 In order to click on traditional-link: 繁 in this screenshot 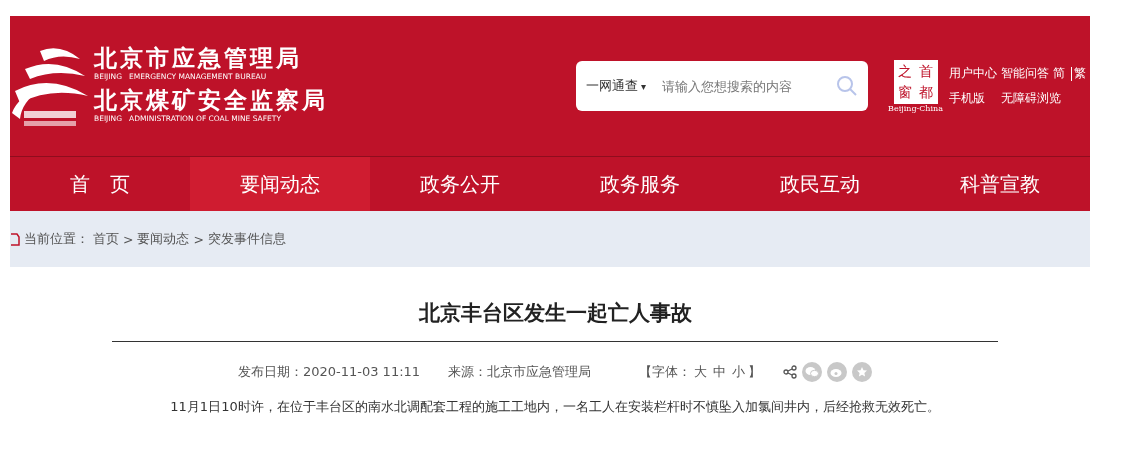, I will do `click(1080, 73)`.